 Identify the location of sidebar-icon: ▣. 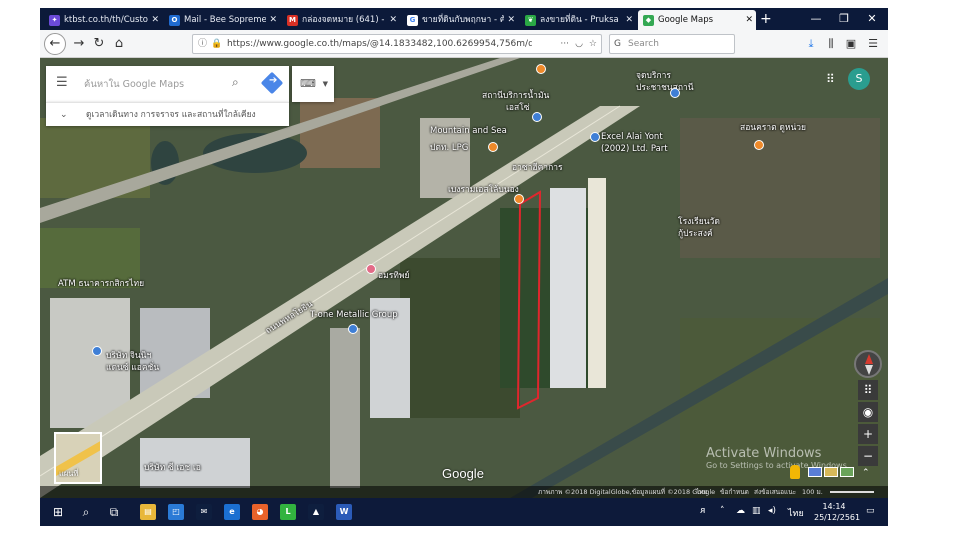
(851, 44).